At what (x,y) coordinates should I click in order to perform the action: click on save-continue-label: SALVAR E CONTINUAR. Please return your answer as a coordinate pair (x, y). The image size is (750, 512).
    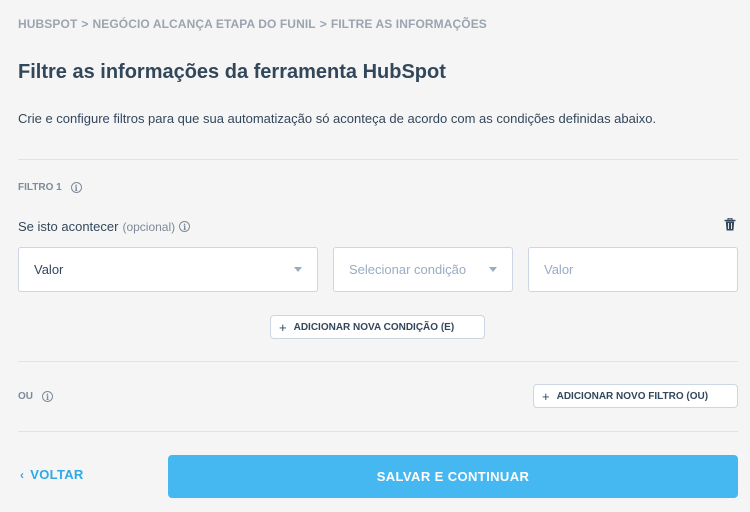
    Looking at the image, I should click on (453, 476).